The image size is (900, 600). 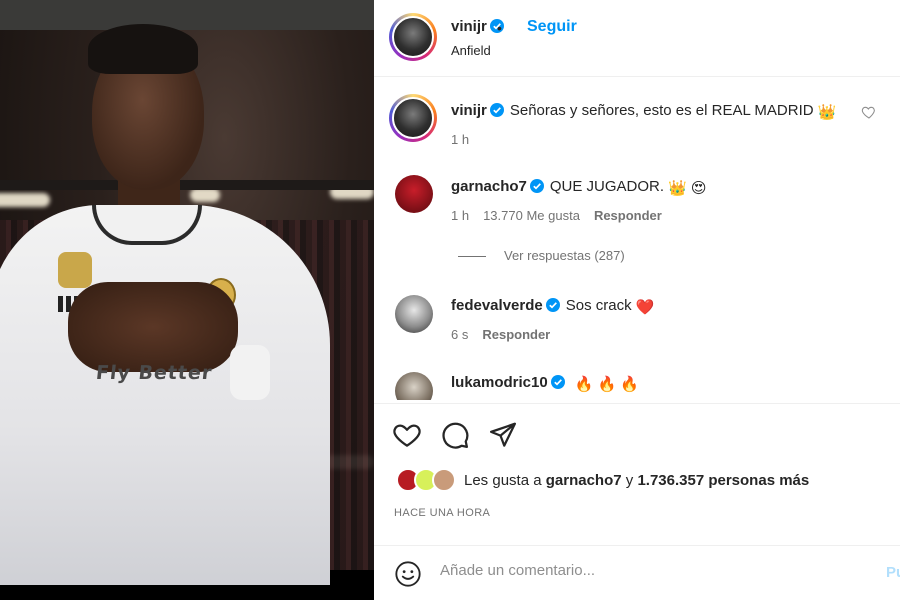 What do you see at coordinates (153, 327) in the screenshot?
I see `player-hands` at bounding box center [153, 327].